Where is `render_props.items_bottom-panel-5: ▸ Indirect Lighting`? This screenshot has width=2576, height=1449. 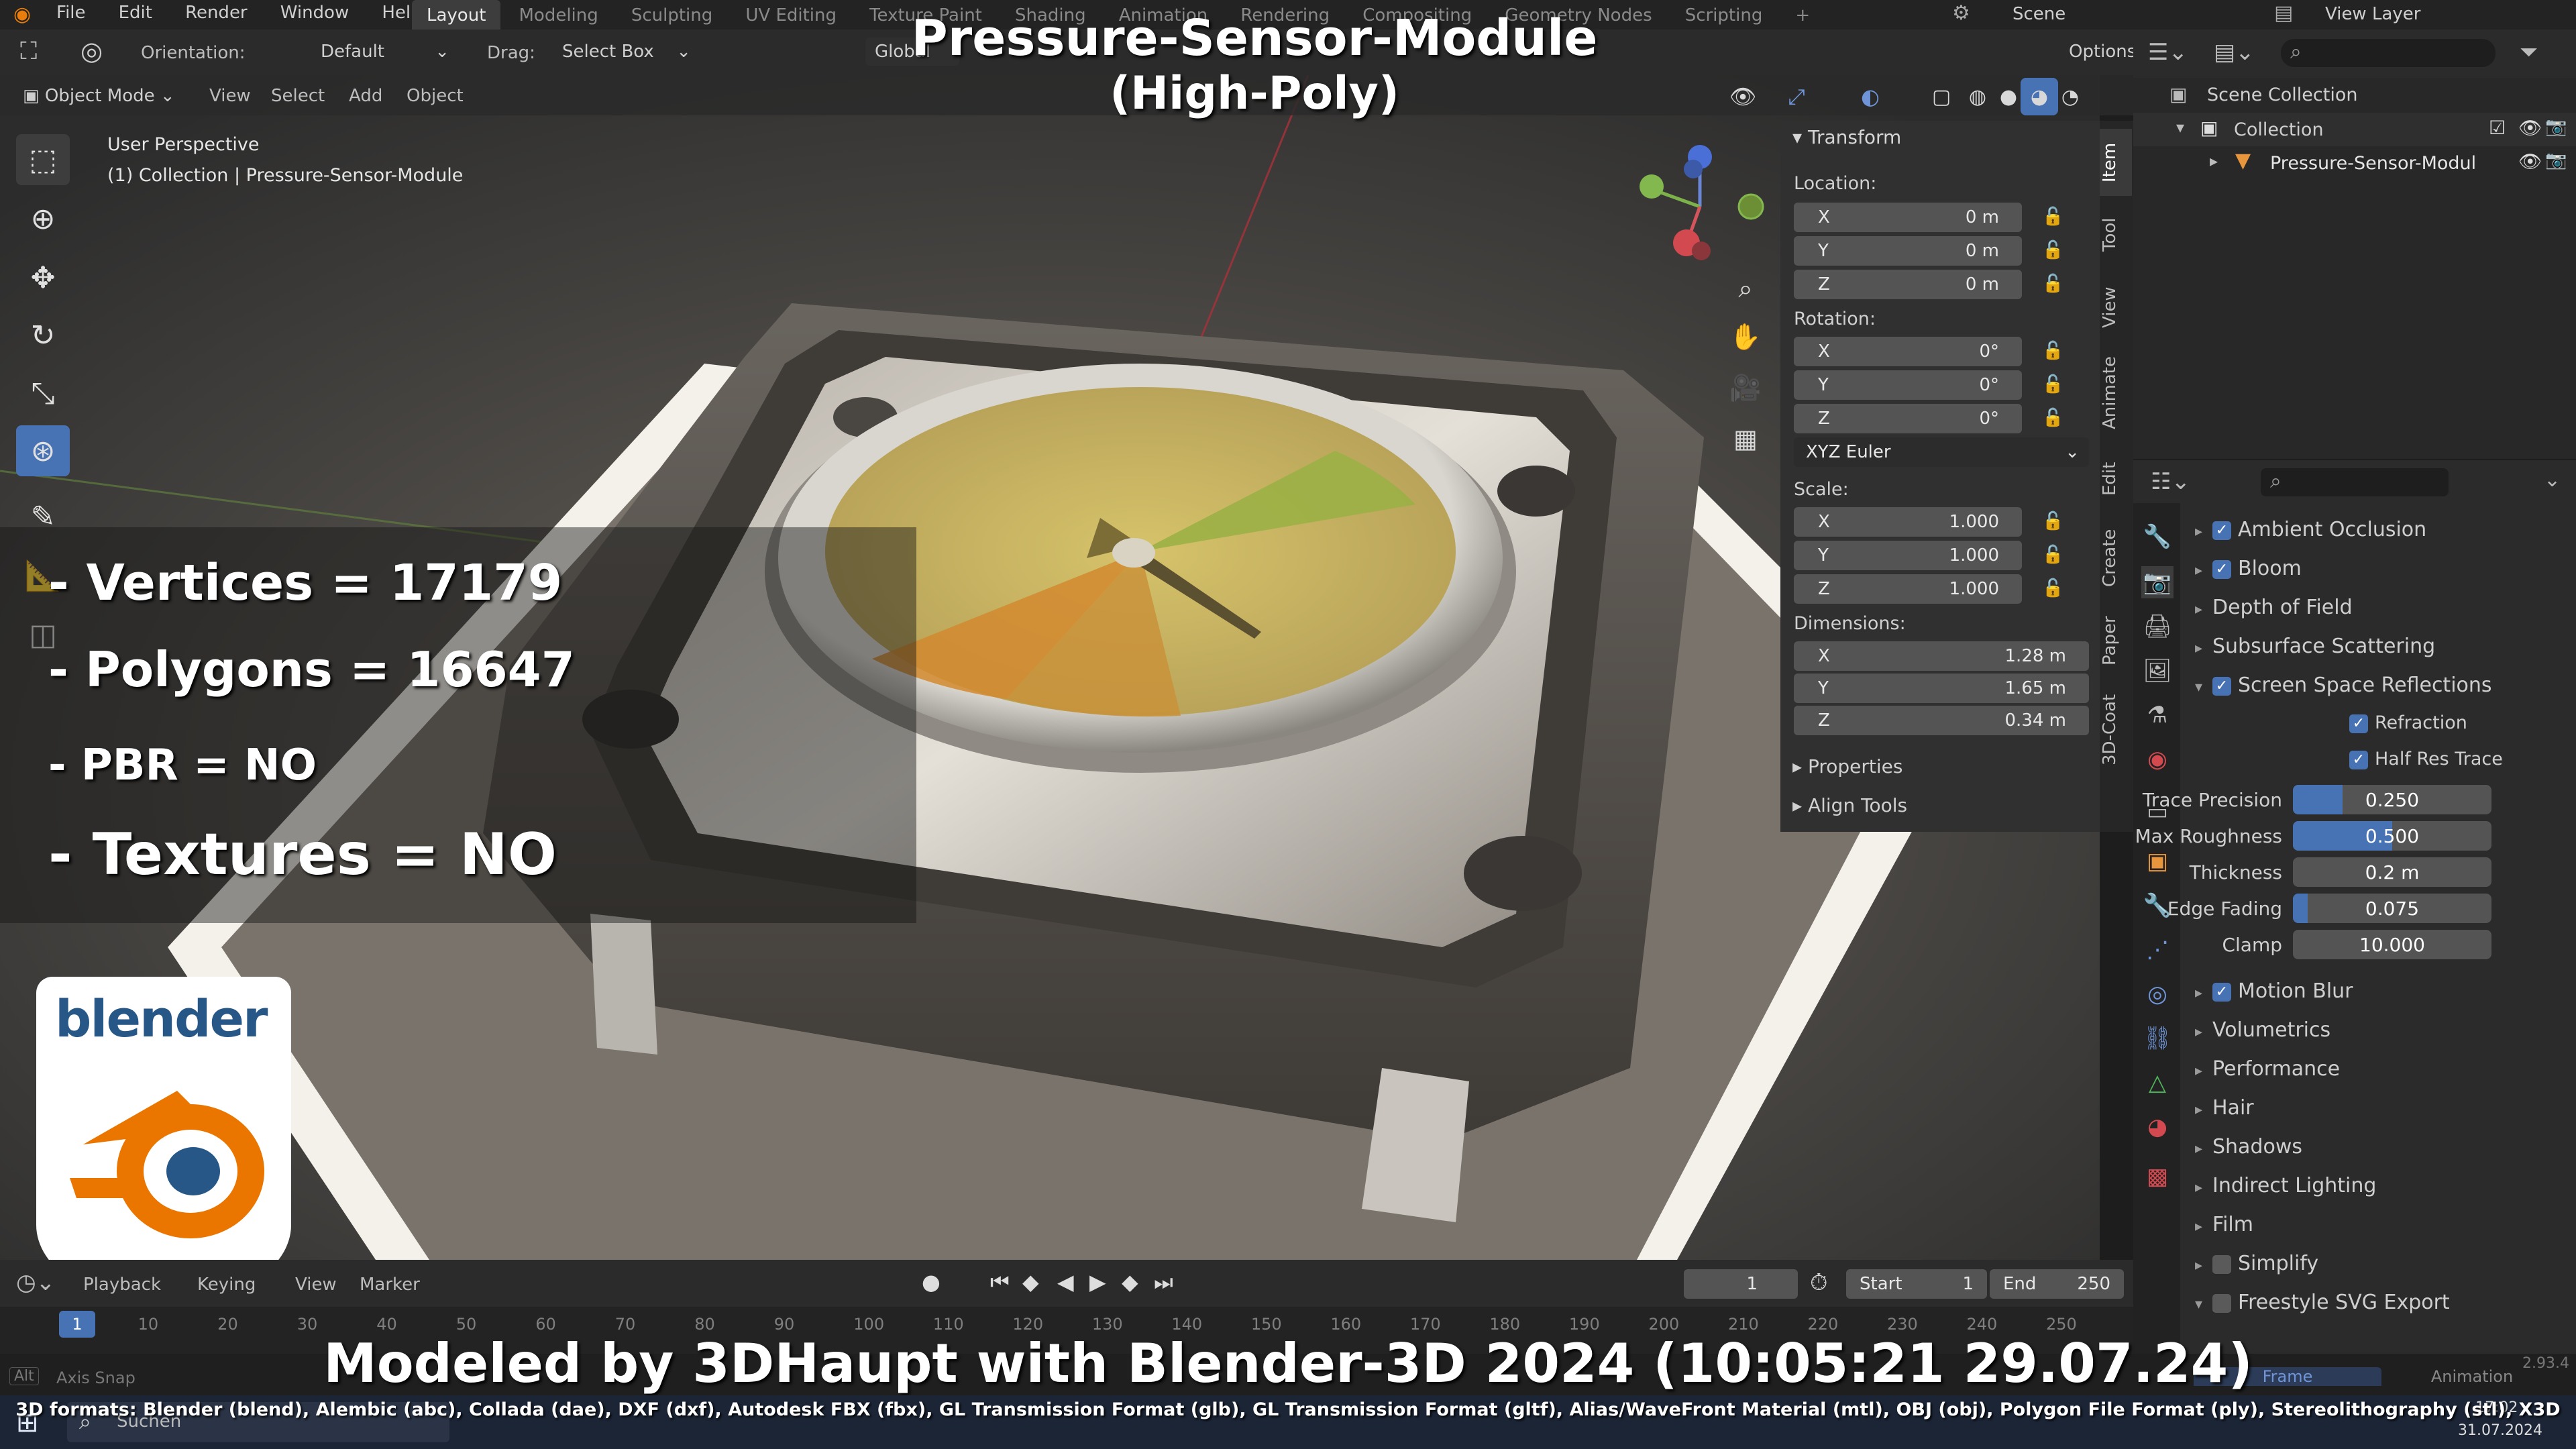
render_props.items_bottom-panel-5: ▸ Indirect Lighting is located at coordinates (2285, 1185).